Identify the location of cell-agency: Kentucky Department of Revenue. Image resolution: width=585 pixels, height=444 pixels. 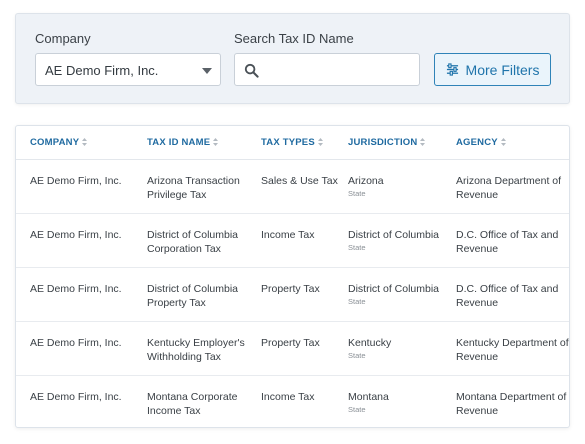
(512, 348).